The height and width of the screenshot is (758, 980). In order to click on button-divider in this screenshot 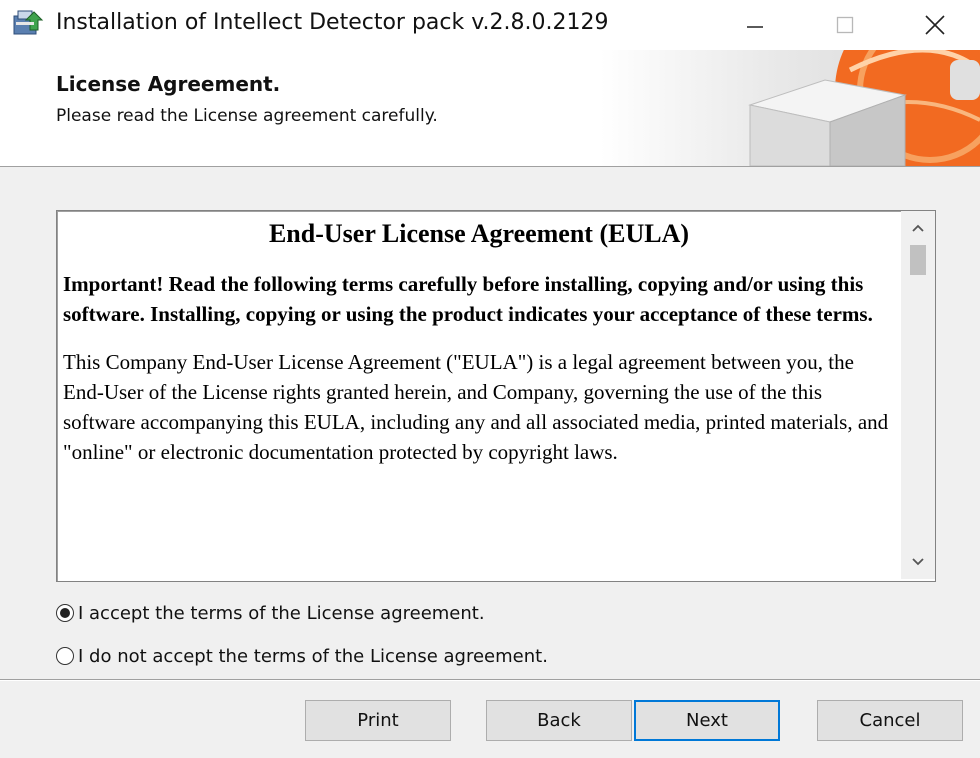, I will do `click(490, 680)`.